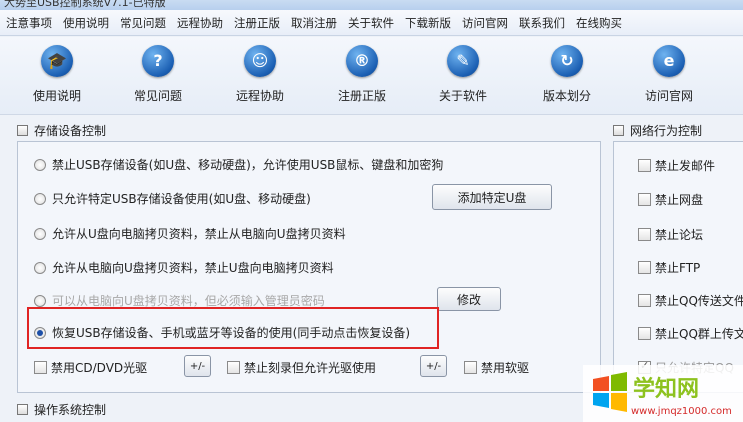 This screenshot has width=743, height=422. I want to click on modify-button: 修改, so click(469, 299).